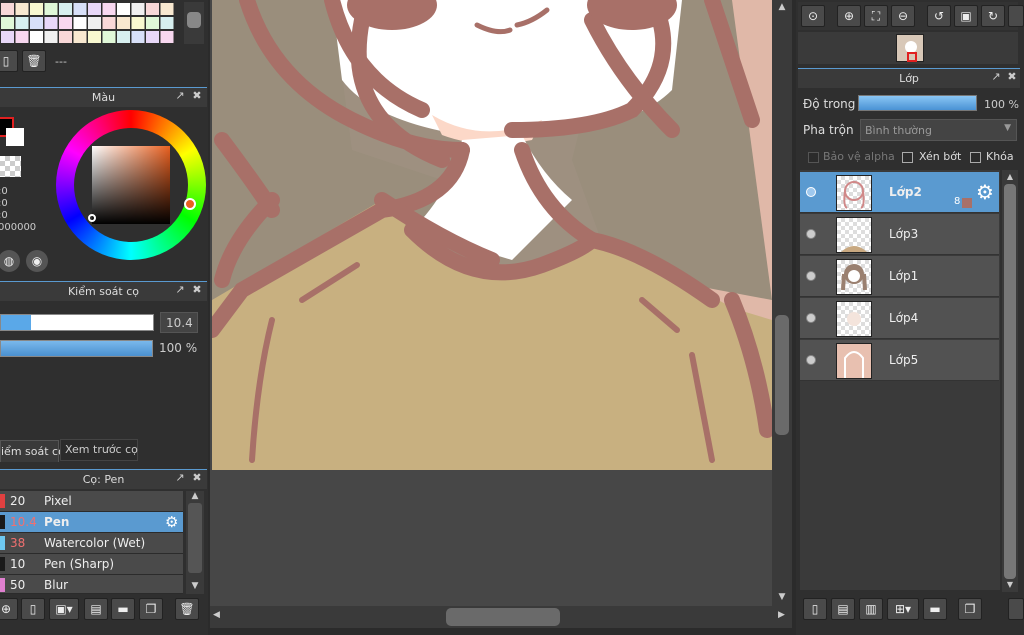  What do you see at coordinates (843, 609) in the screenshot?
I see `new-layer-8bit-icon: ▤` at bounding box center [843, 609].